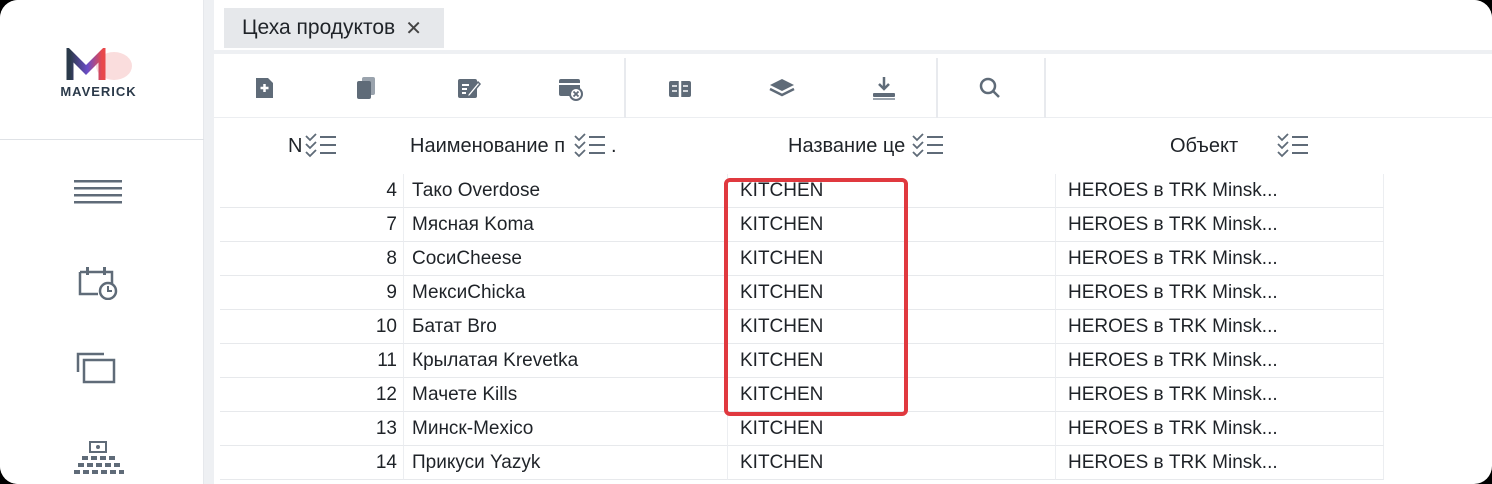  I want to click on add-document-button, so click(264, 88).